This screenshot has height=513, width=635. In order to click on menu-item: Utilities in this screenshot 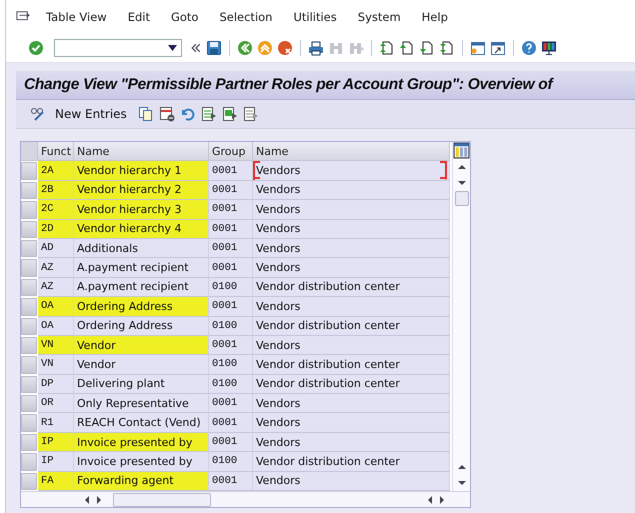, I will do `click(315, 17)`.